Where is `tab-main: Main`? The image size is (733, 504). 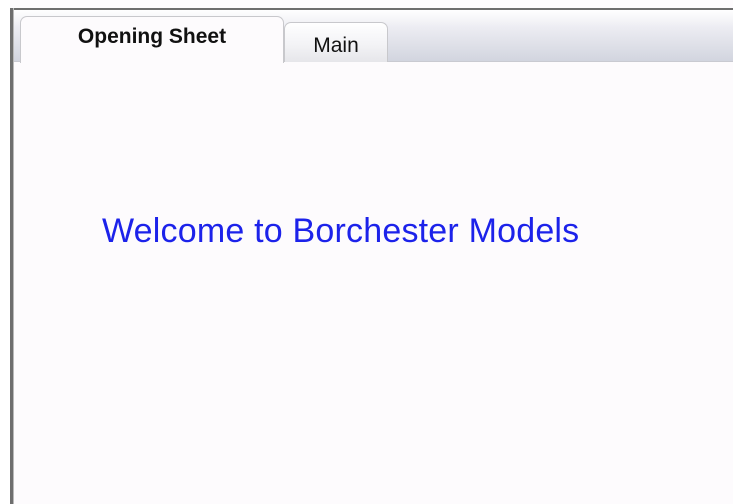 tab-main: Main is located at coordinates (336, 42).